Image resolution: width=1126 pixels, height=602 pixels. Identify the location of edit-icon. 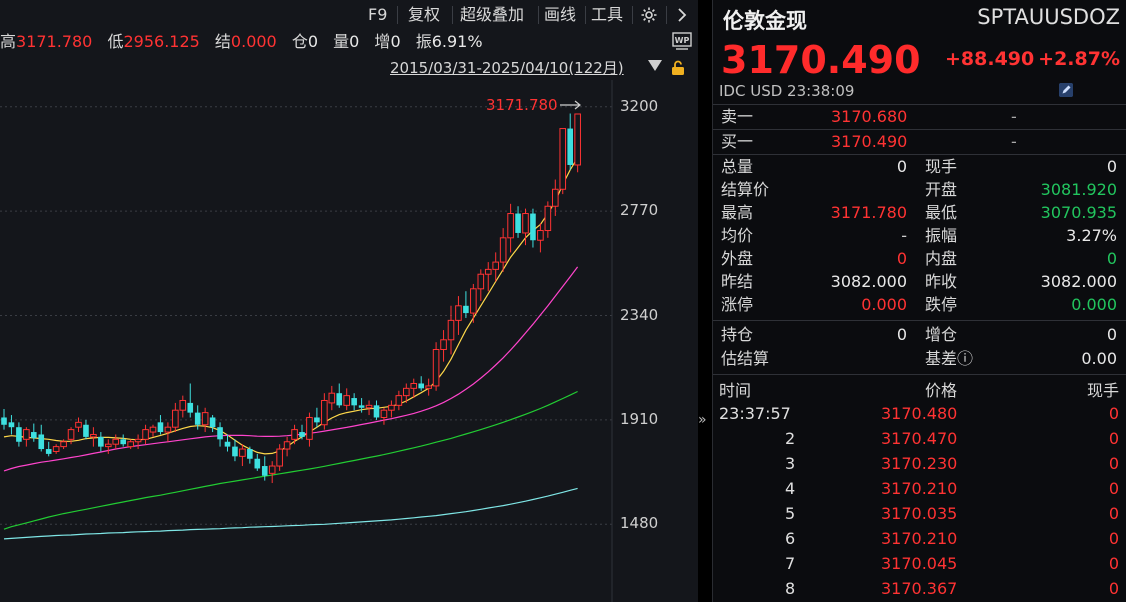
(1066, 90).